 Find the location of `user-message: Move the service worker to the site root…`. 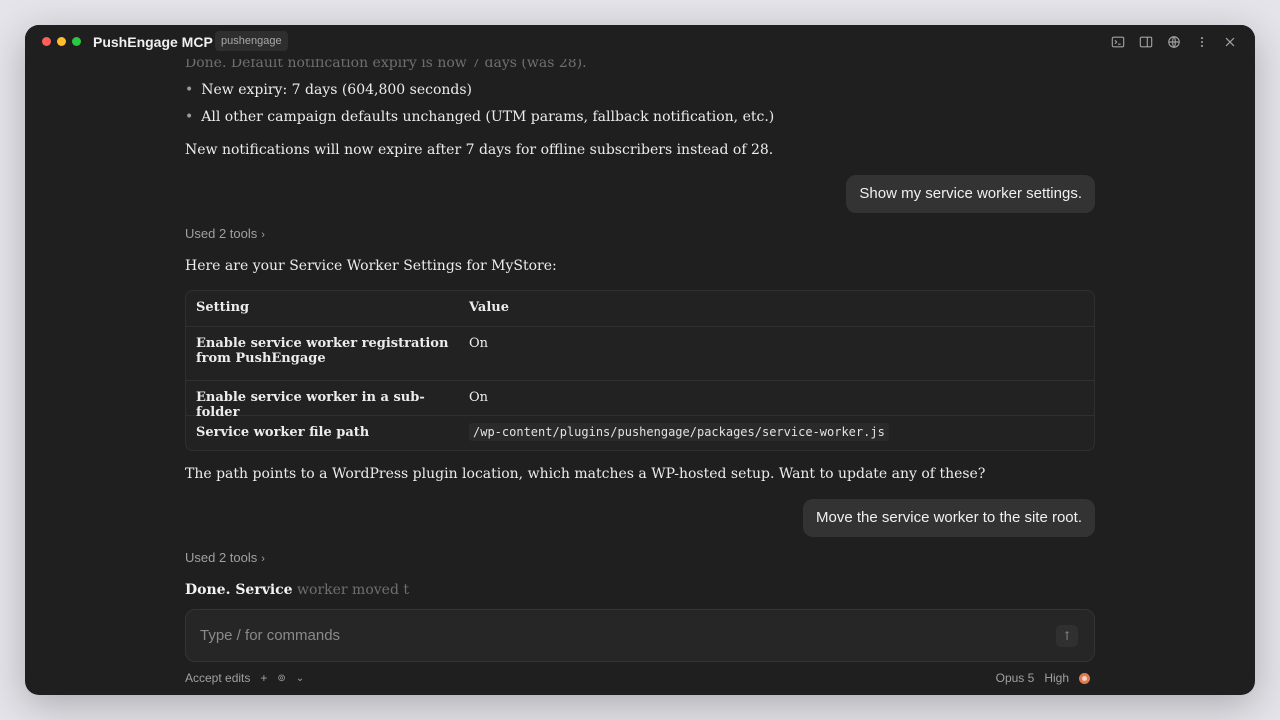

user-message: Move the service worker to the site root… is located at coordinates (949, 518).